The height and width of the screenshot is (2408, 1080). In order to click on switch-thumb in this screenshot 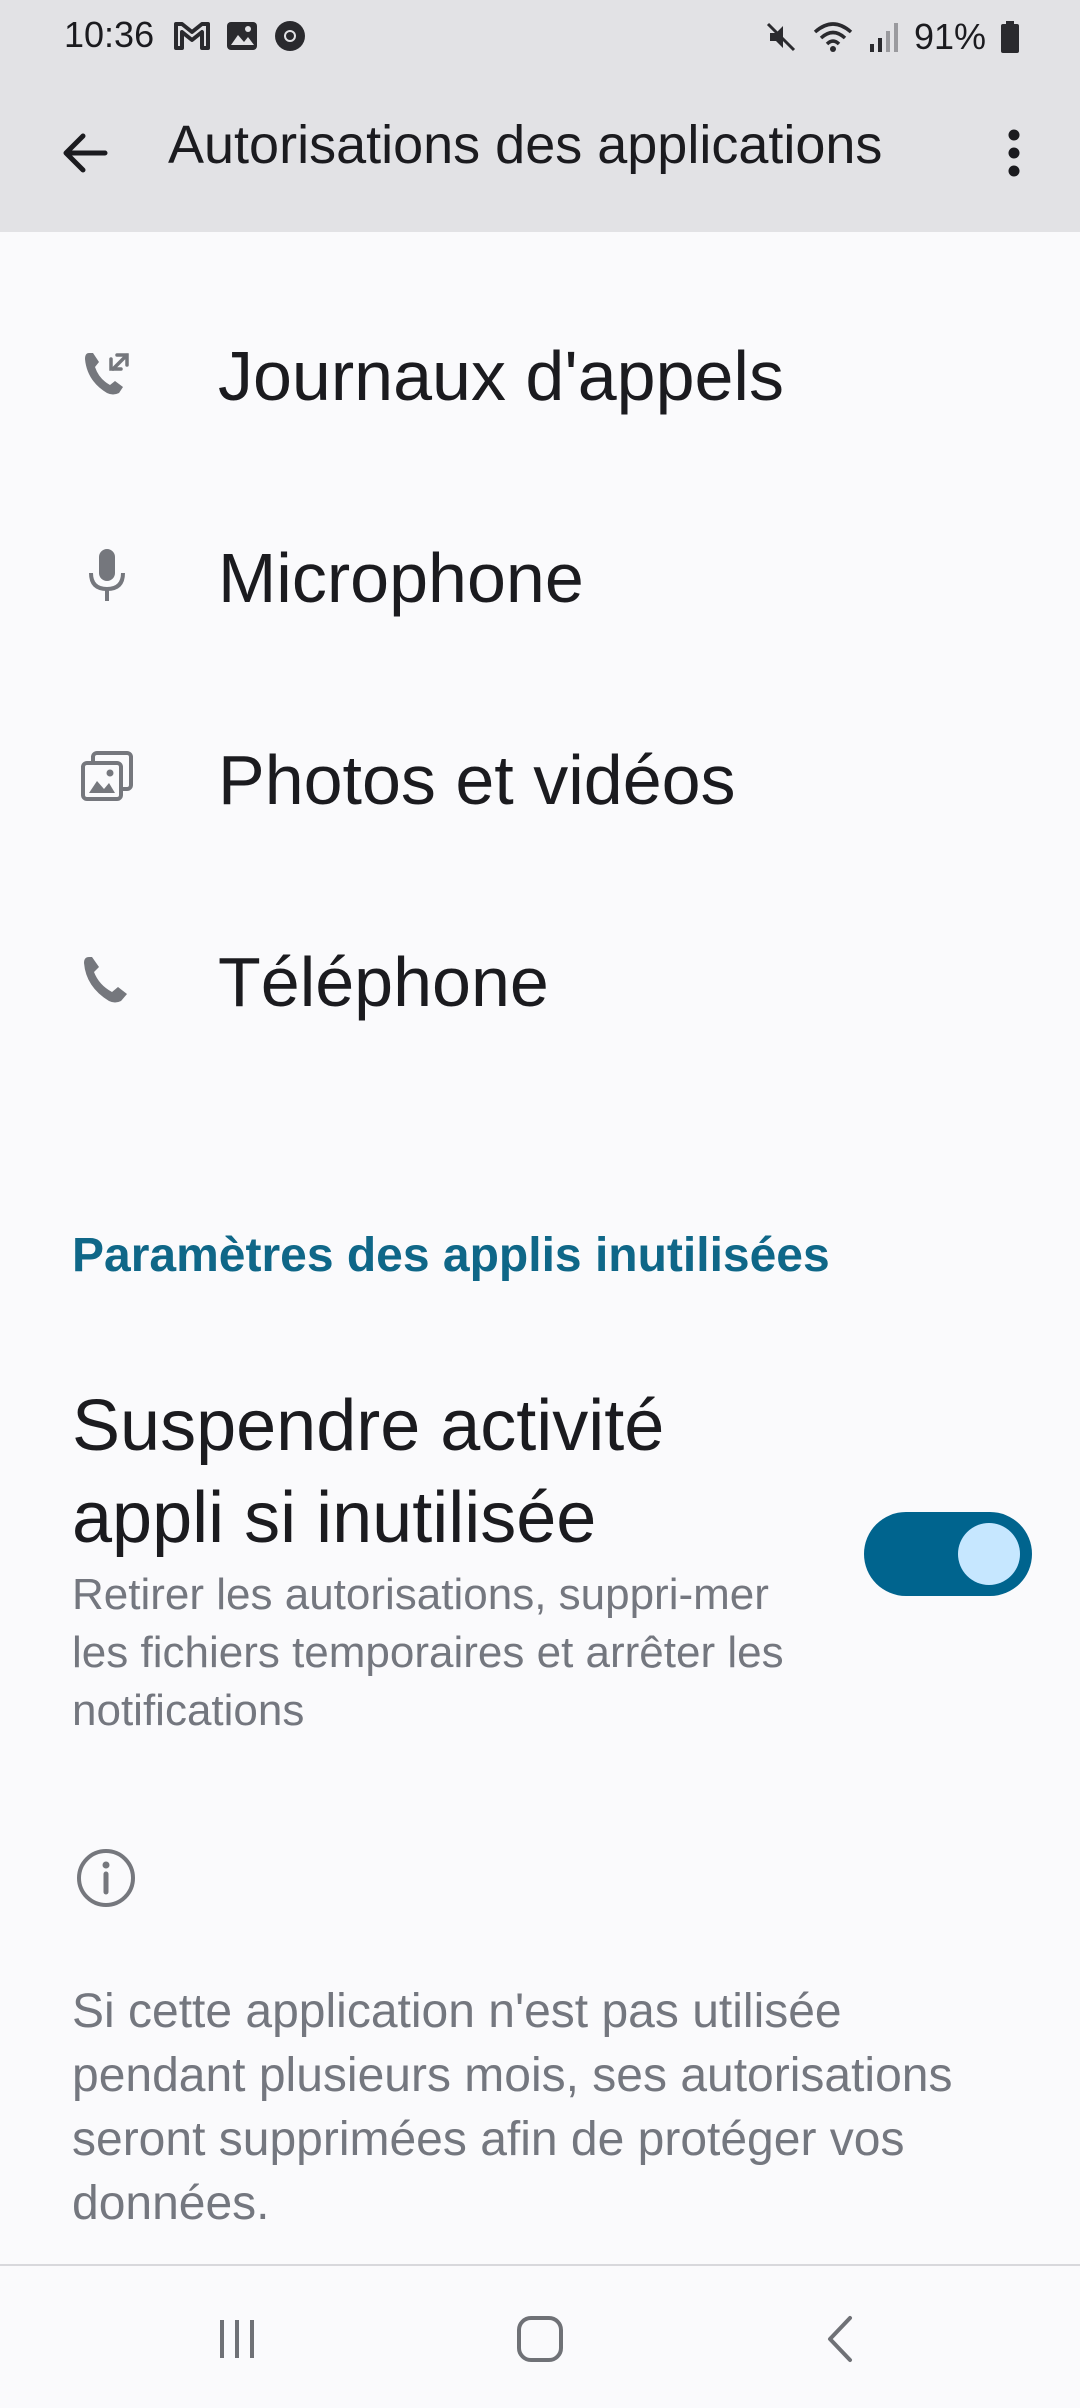, I will do `click(989, 1554)`.